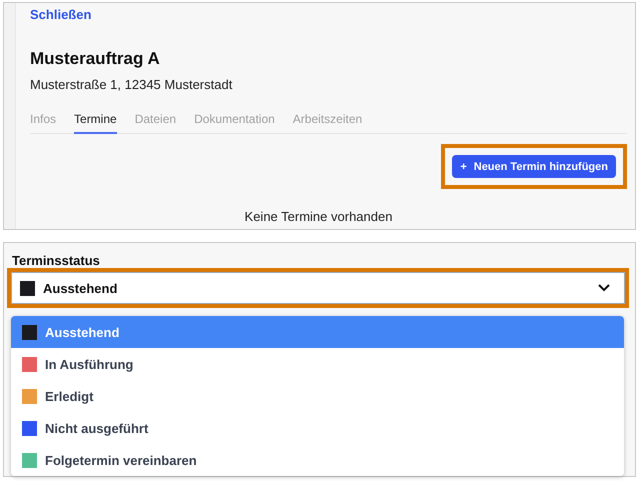 The width and height of the screenshot is (639, 481). What do you see at coordinates (132, 84) in the screenshot?
I see `order-address: Musterstraße 1, 12345 Musterstadt` at bounding box center [132, 84].